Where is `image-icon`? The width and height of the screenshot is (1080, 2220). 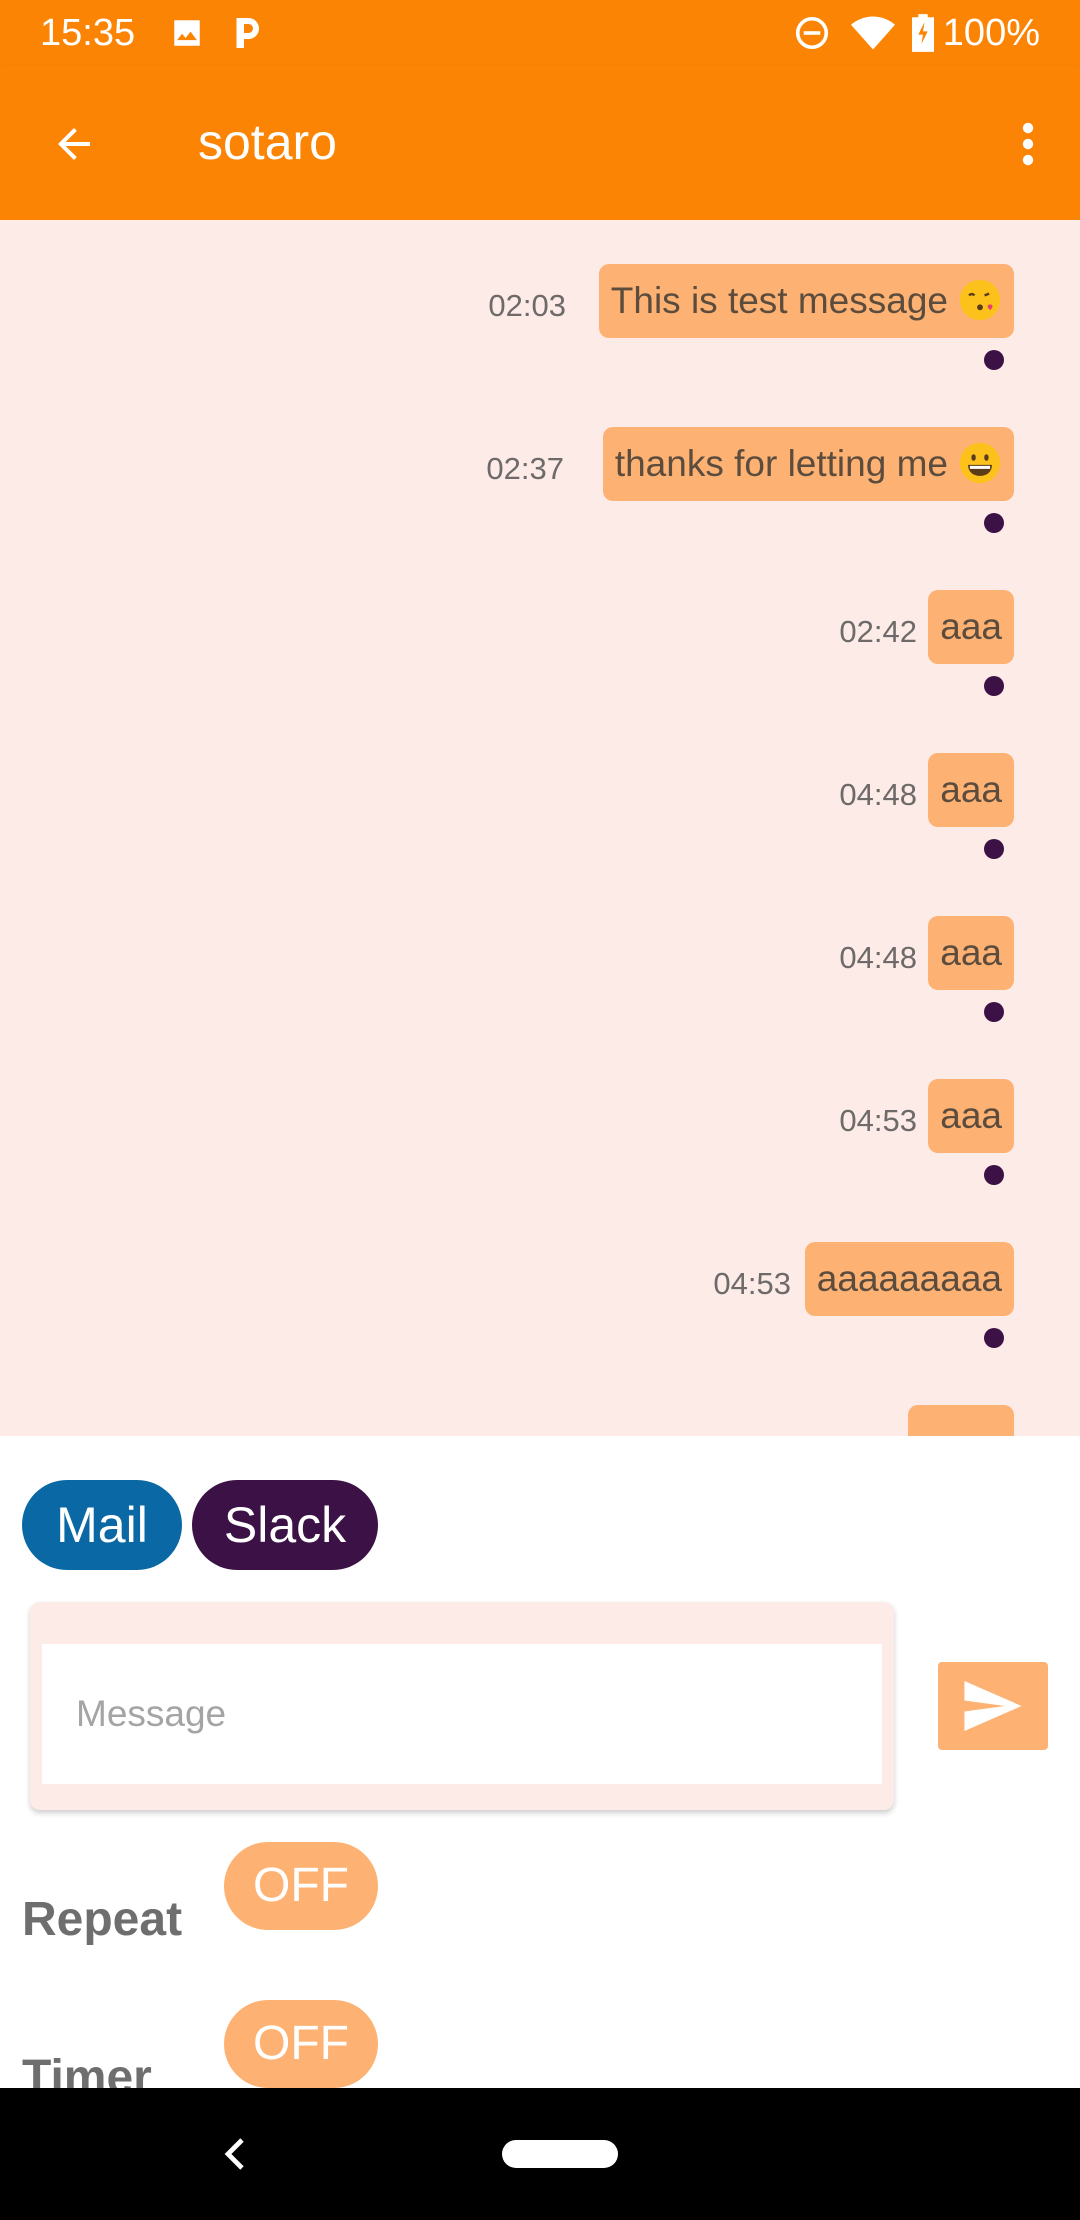
image-icon is located at coordinates (187, 33).